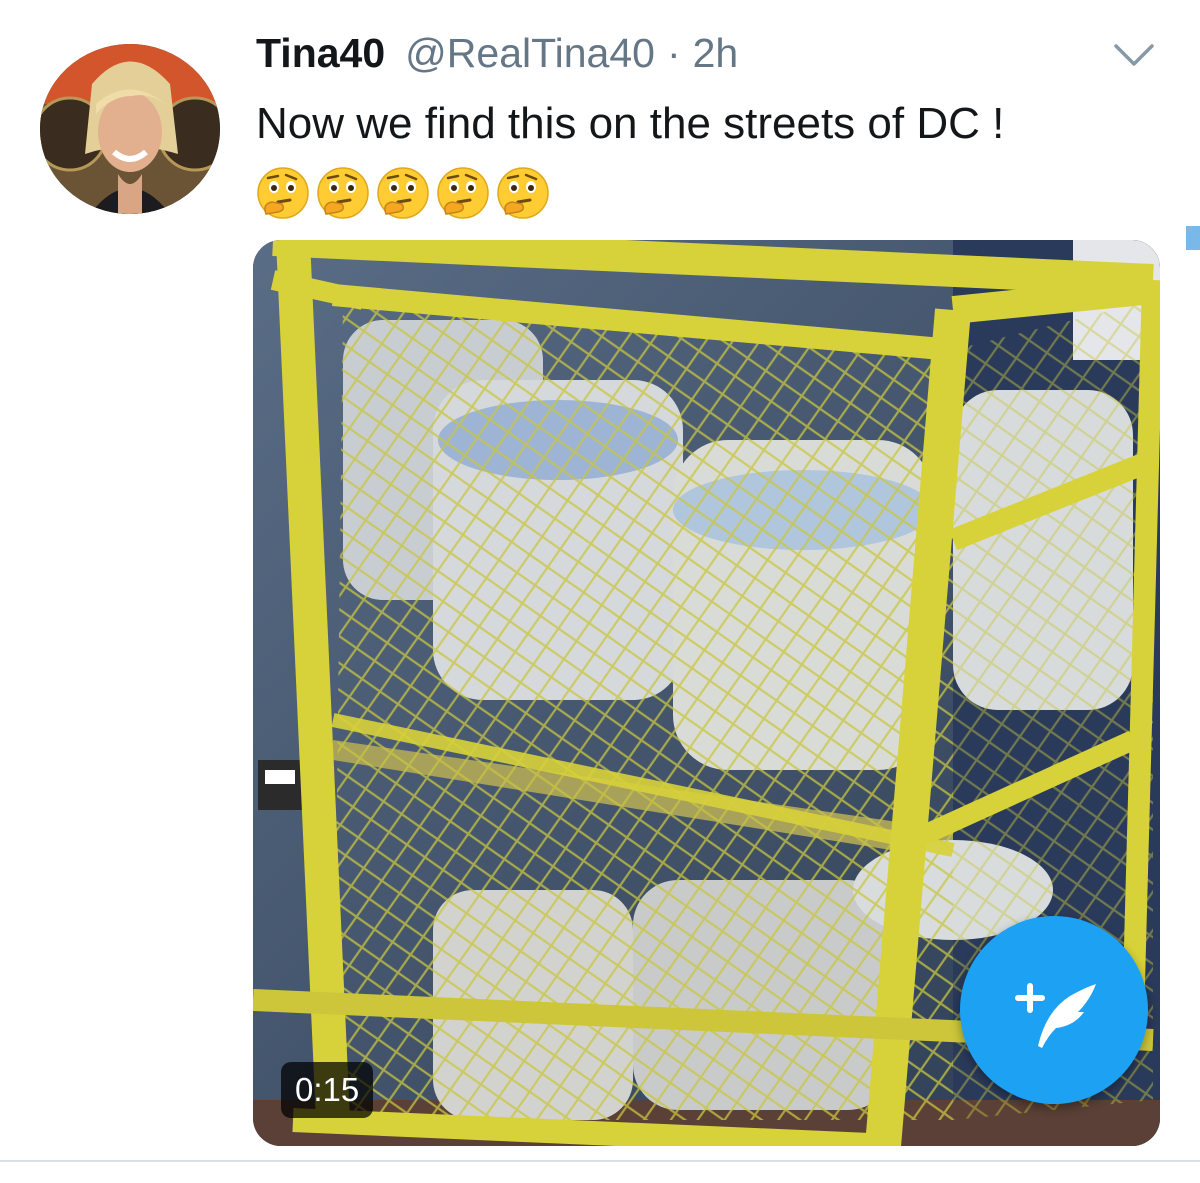  I want to click on chevron-down-icon, so click(1134, 56).